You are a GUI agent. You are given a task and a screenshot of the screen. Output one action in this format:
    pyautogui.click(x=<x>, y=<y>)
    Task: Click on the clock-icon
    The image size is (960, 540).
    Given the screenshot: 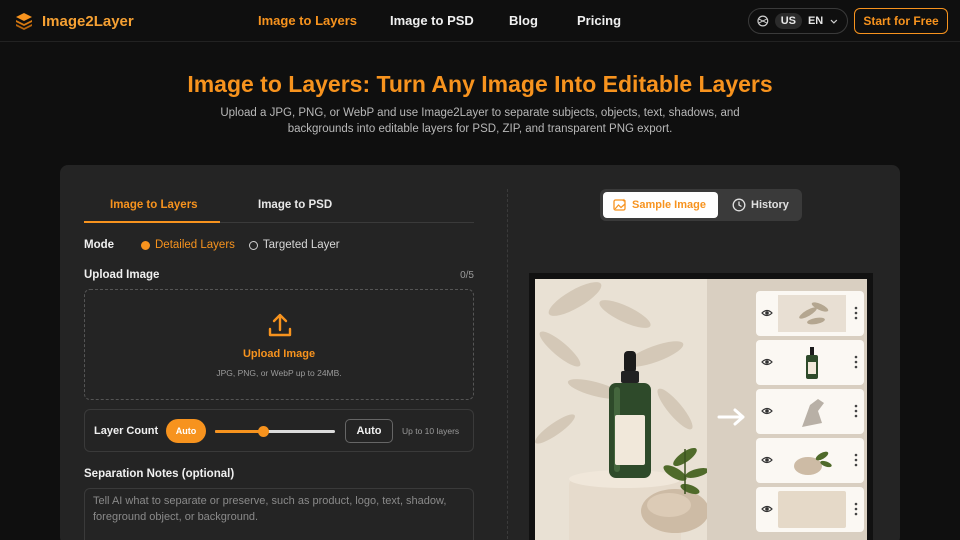 What is the action you would take?
    pyautogui.click(x=739, y=205)
    